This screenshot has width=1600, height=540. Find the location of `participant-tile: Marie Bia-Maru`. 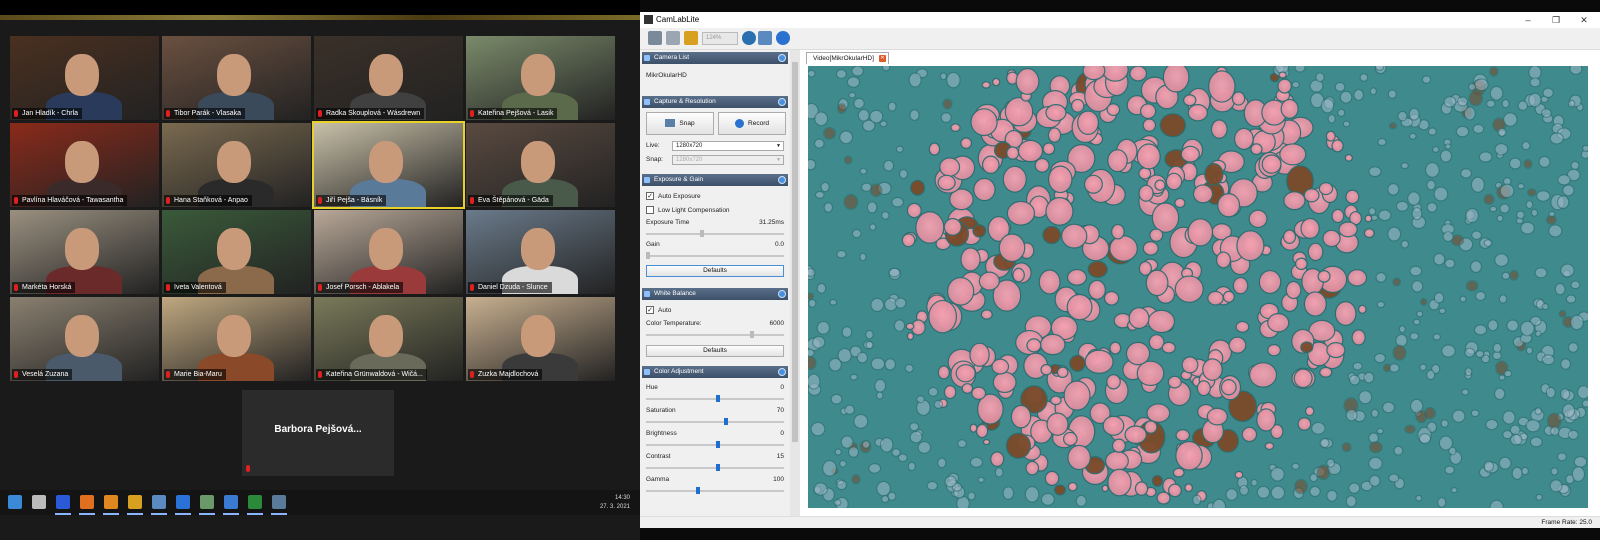

participant-tile: Marie Bia-Maru is located at coordinates (236, 339).